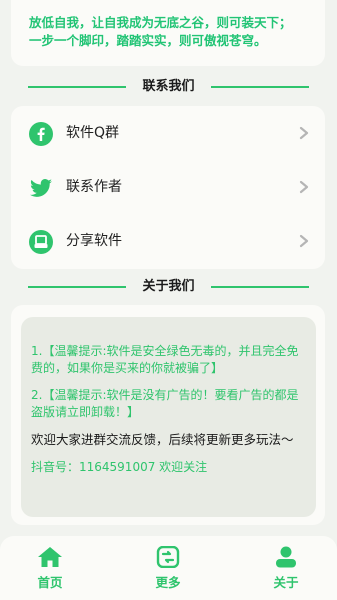 Image resolution: width=337 pixels, height=600 pixels. Describe the element at coordinates (286, 582) in the screenshot. I see `tab-label: 关于` at that location.